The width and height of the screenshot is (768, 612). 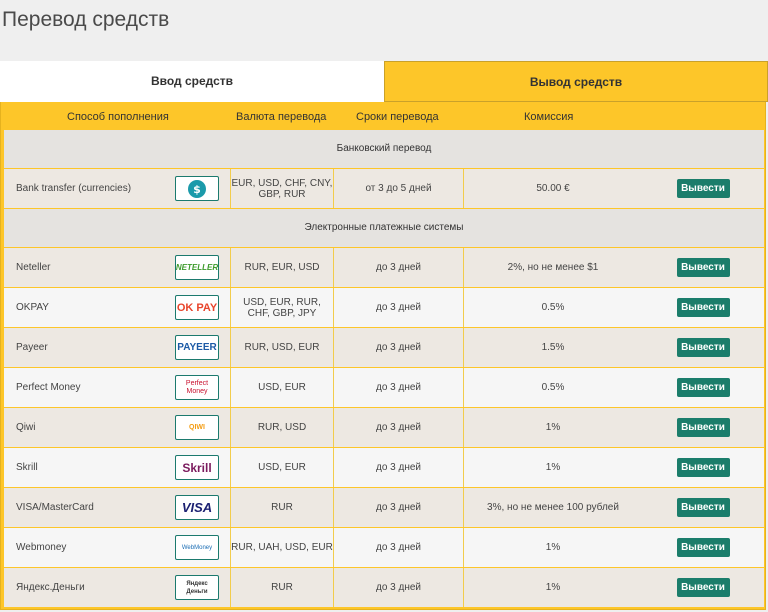 I want to click on table-row: Qiwi QIWI RUR, USD до 3 дней 1% Вывести, so click(x=384, y=427).